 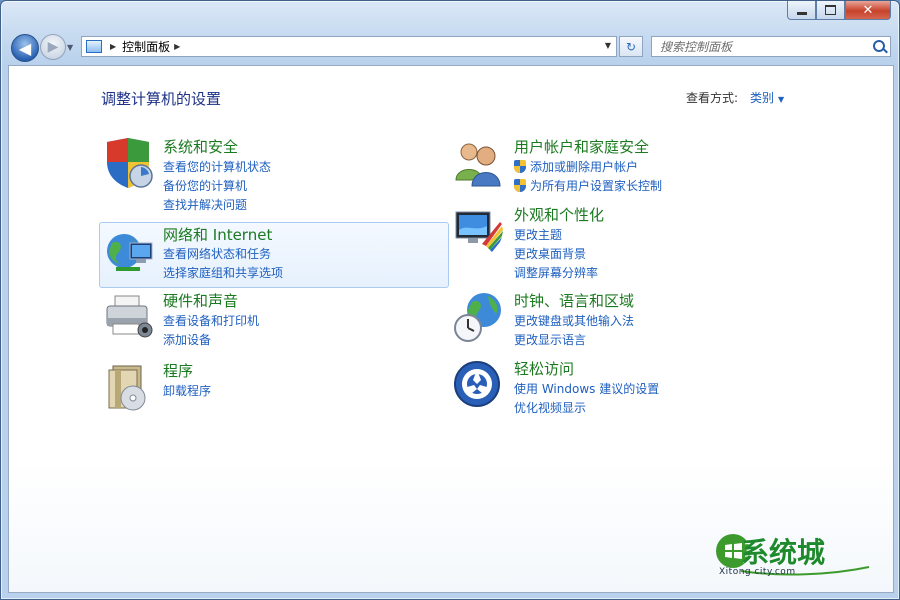 I want to click on maximize-icon, so click(x=830, y=10).